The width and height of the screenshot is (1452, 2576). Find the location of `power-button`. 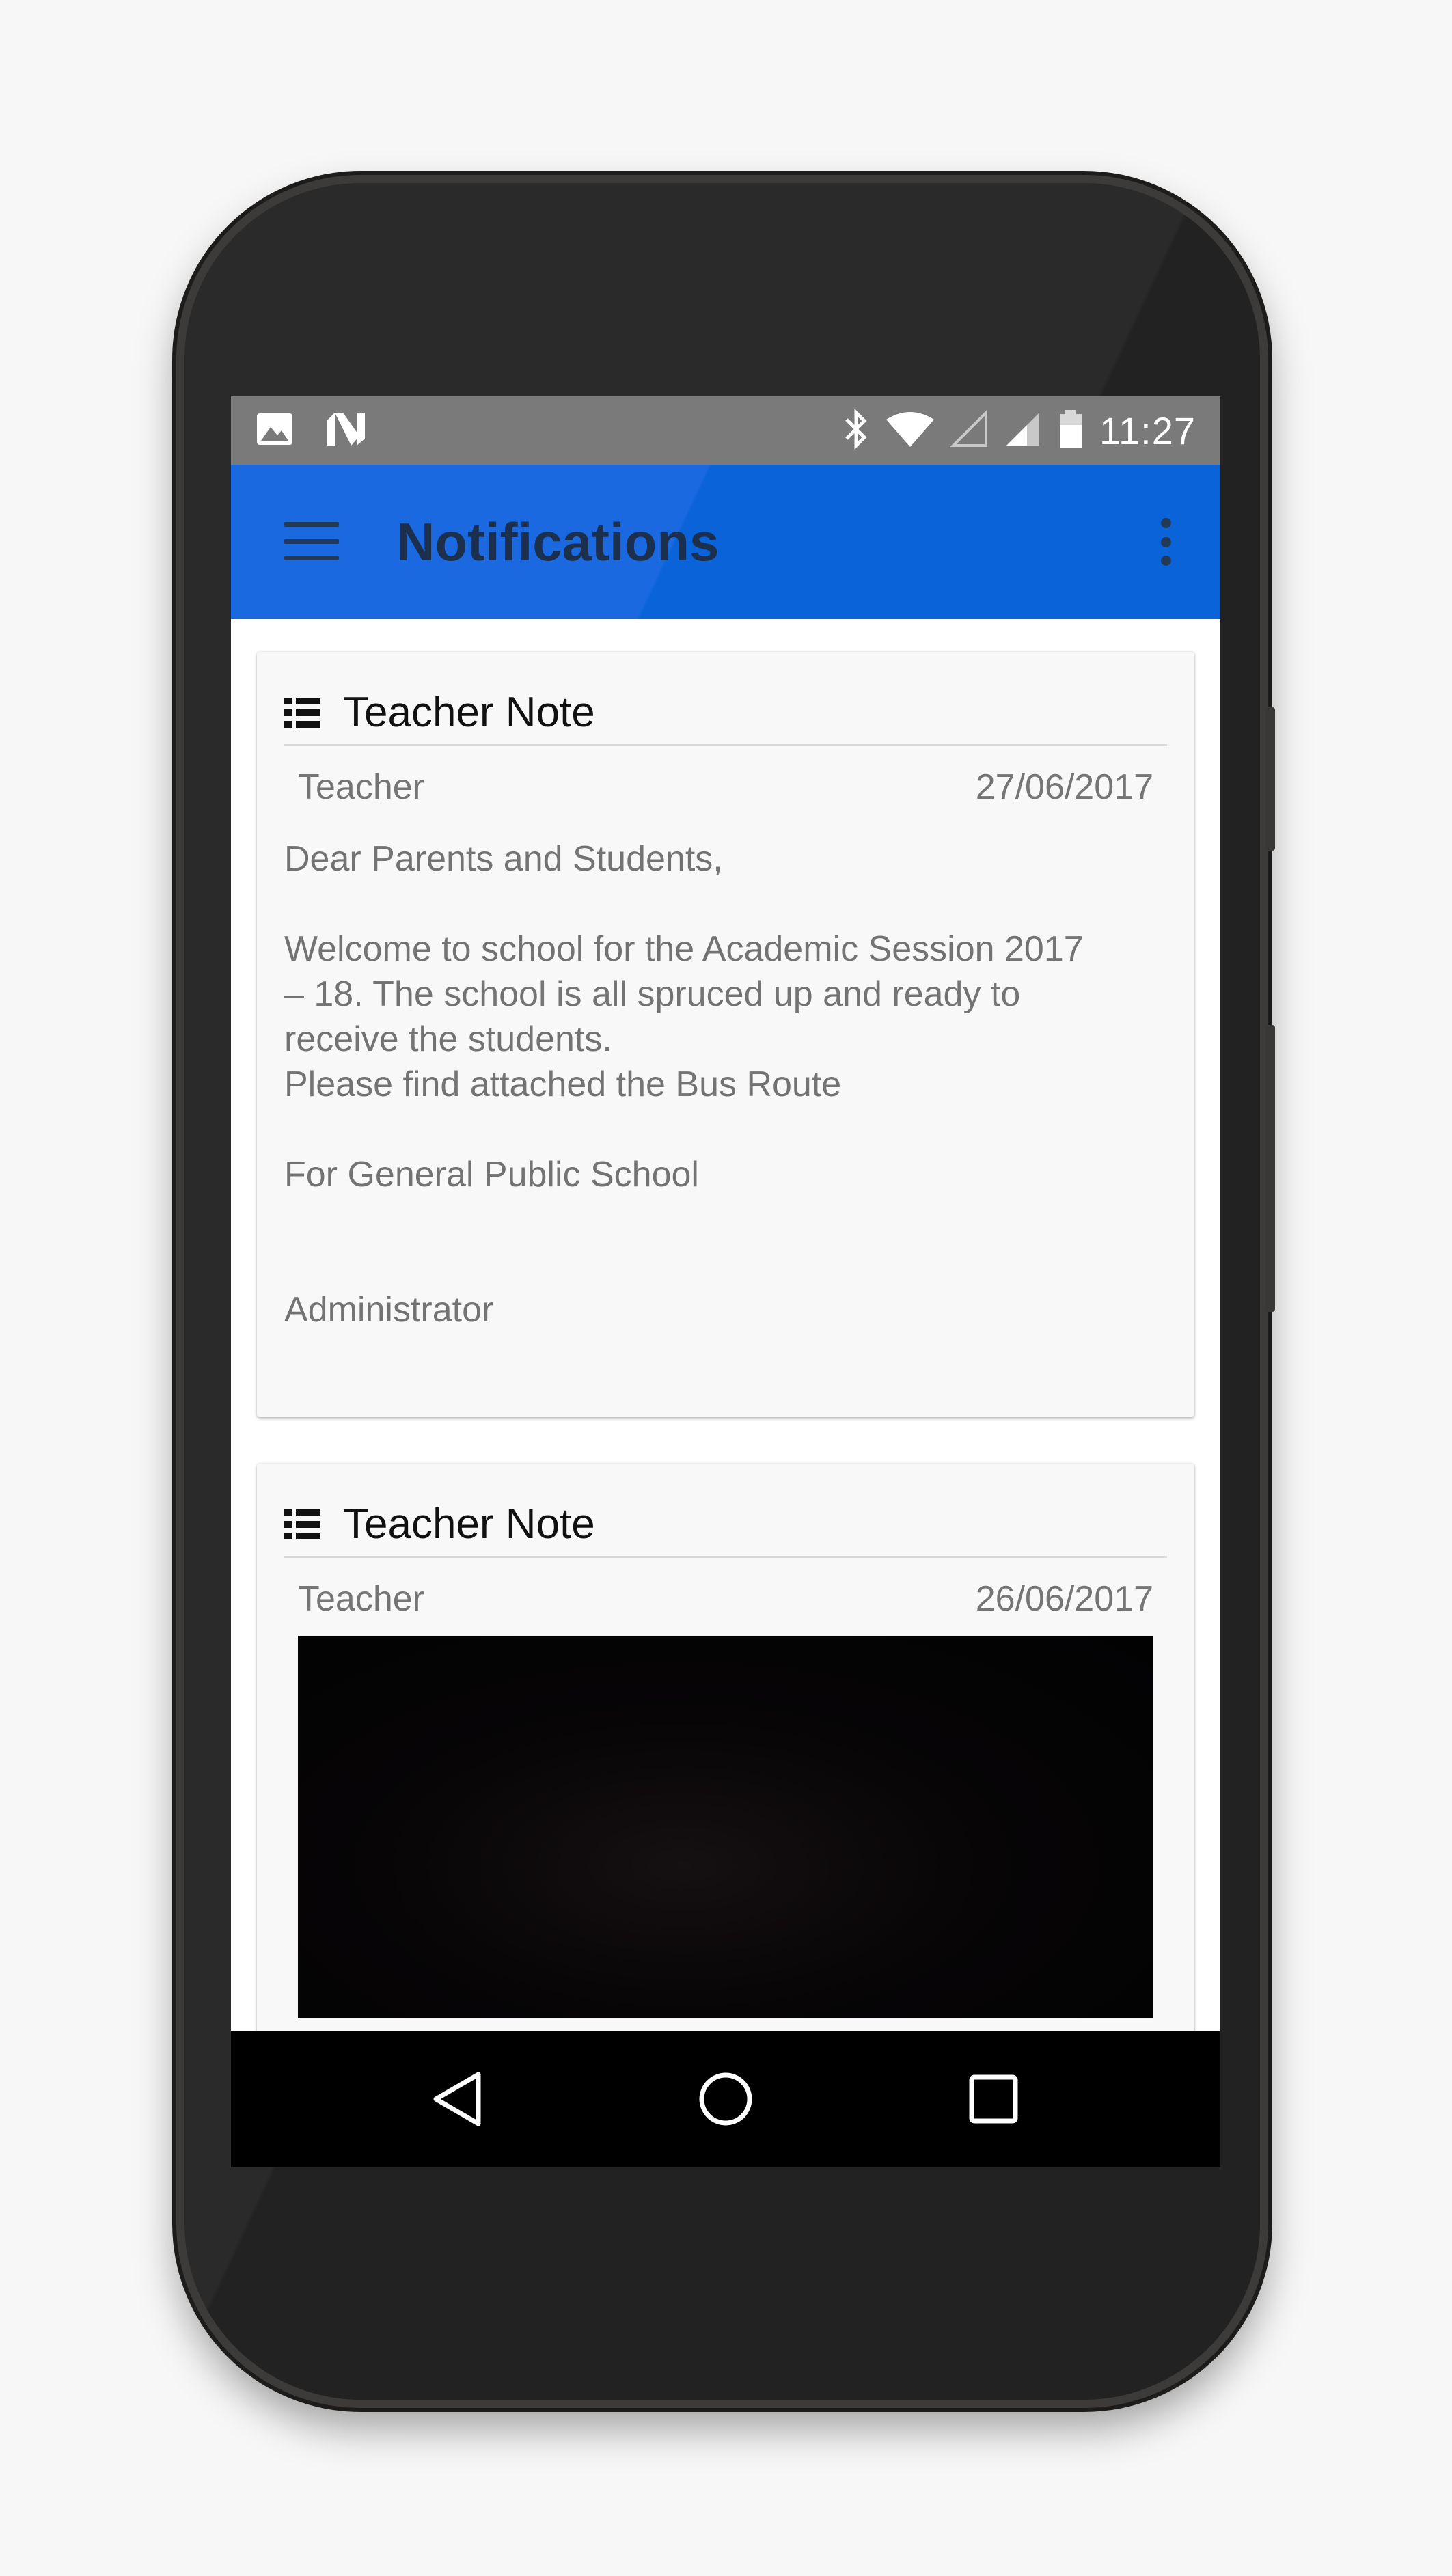

power-button is located at coordinates (1270, 779).